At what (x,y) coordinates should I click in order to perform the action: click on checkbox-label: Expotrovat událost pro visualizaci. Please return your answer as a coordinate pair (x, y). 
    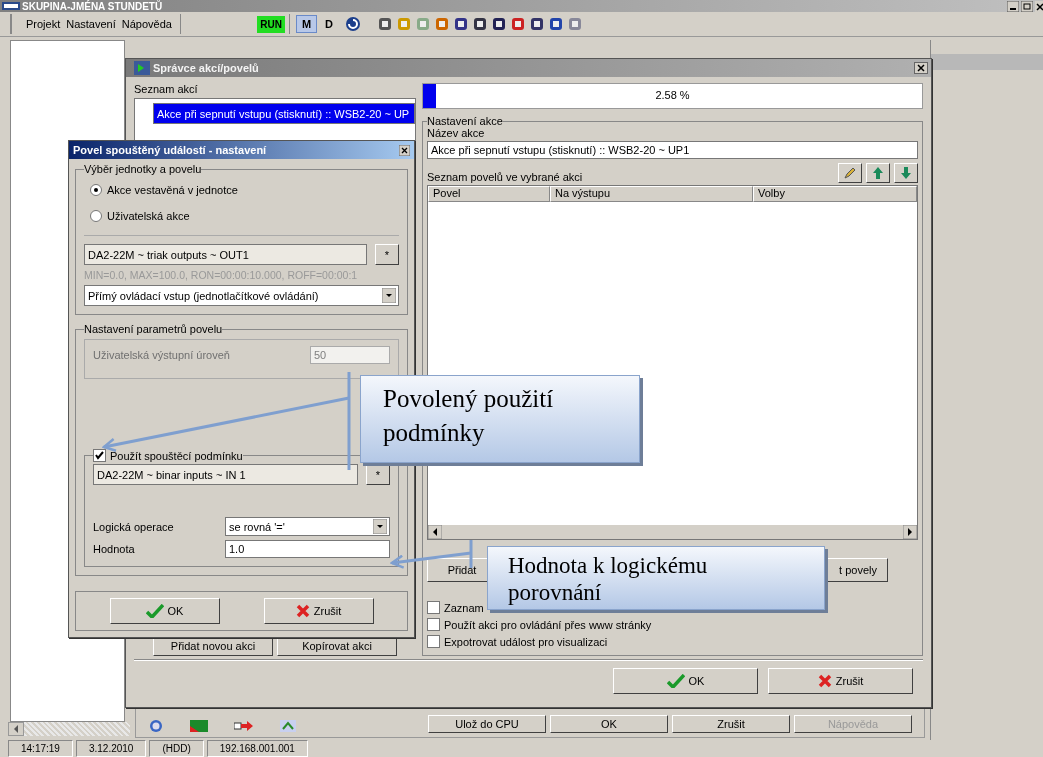
    Looking at the image, I should click on (526, 641).